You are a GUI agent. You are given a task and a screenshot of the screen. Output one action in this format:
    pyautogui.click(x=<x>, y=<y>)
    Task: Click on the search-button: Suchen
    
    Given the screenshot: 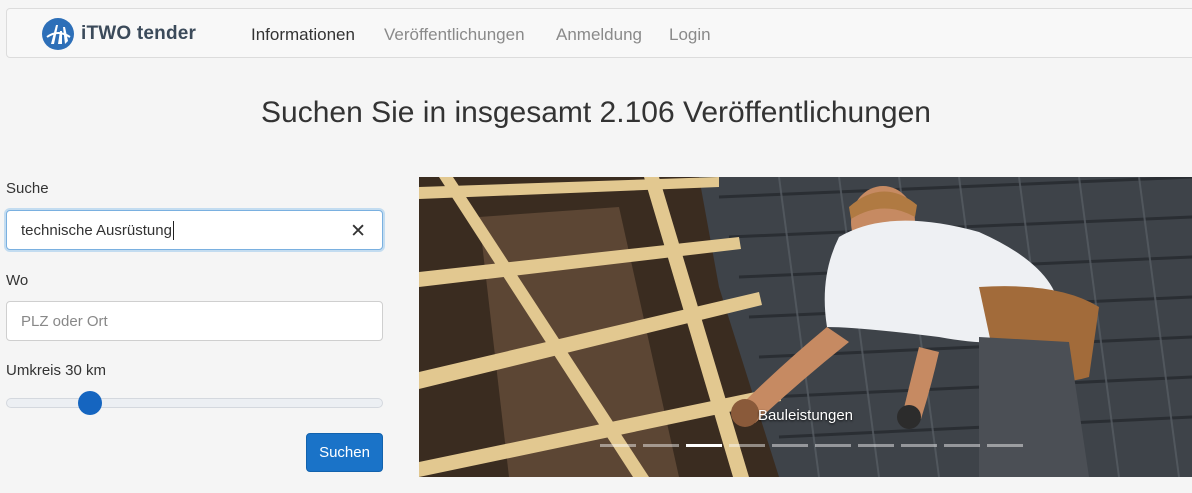 What is the action you would take?
    pyautogui.click(x=344, y=452)
    